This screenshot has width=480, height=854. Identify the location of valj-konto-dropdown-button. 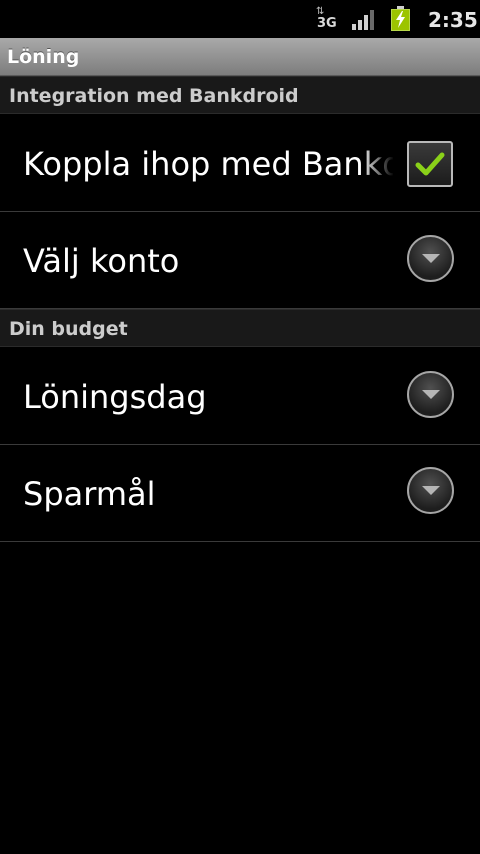
(430, 258).